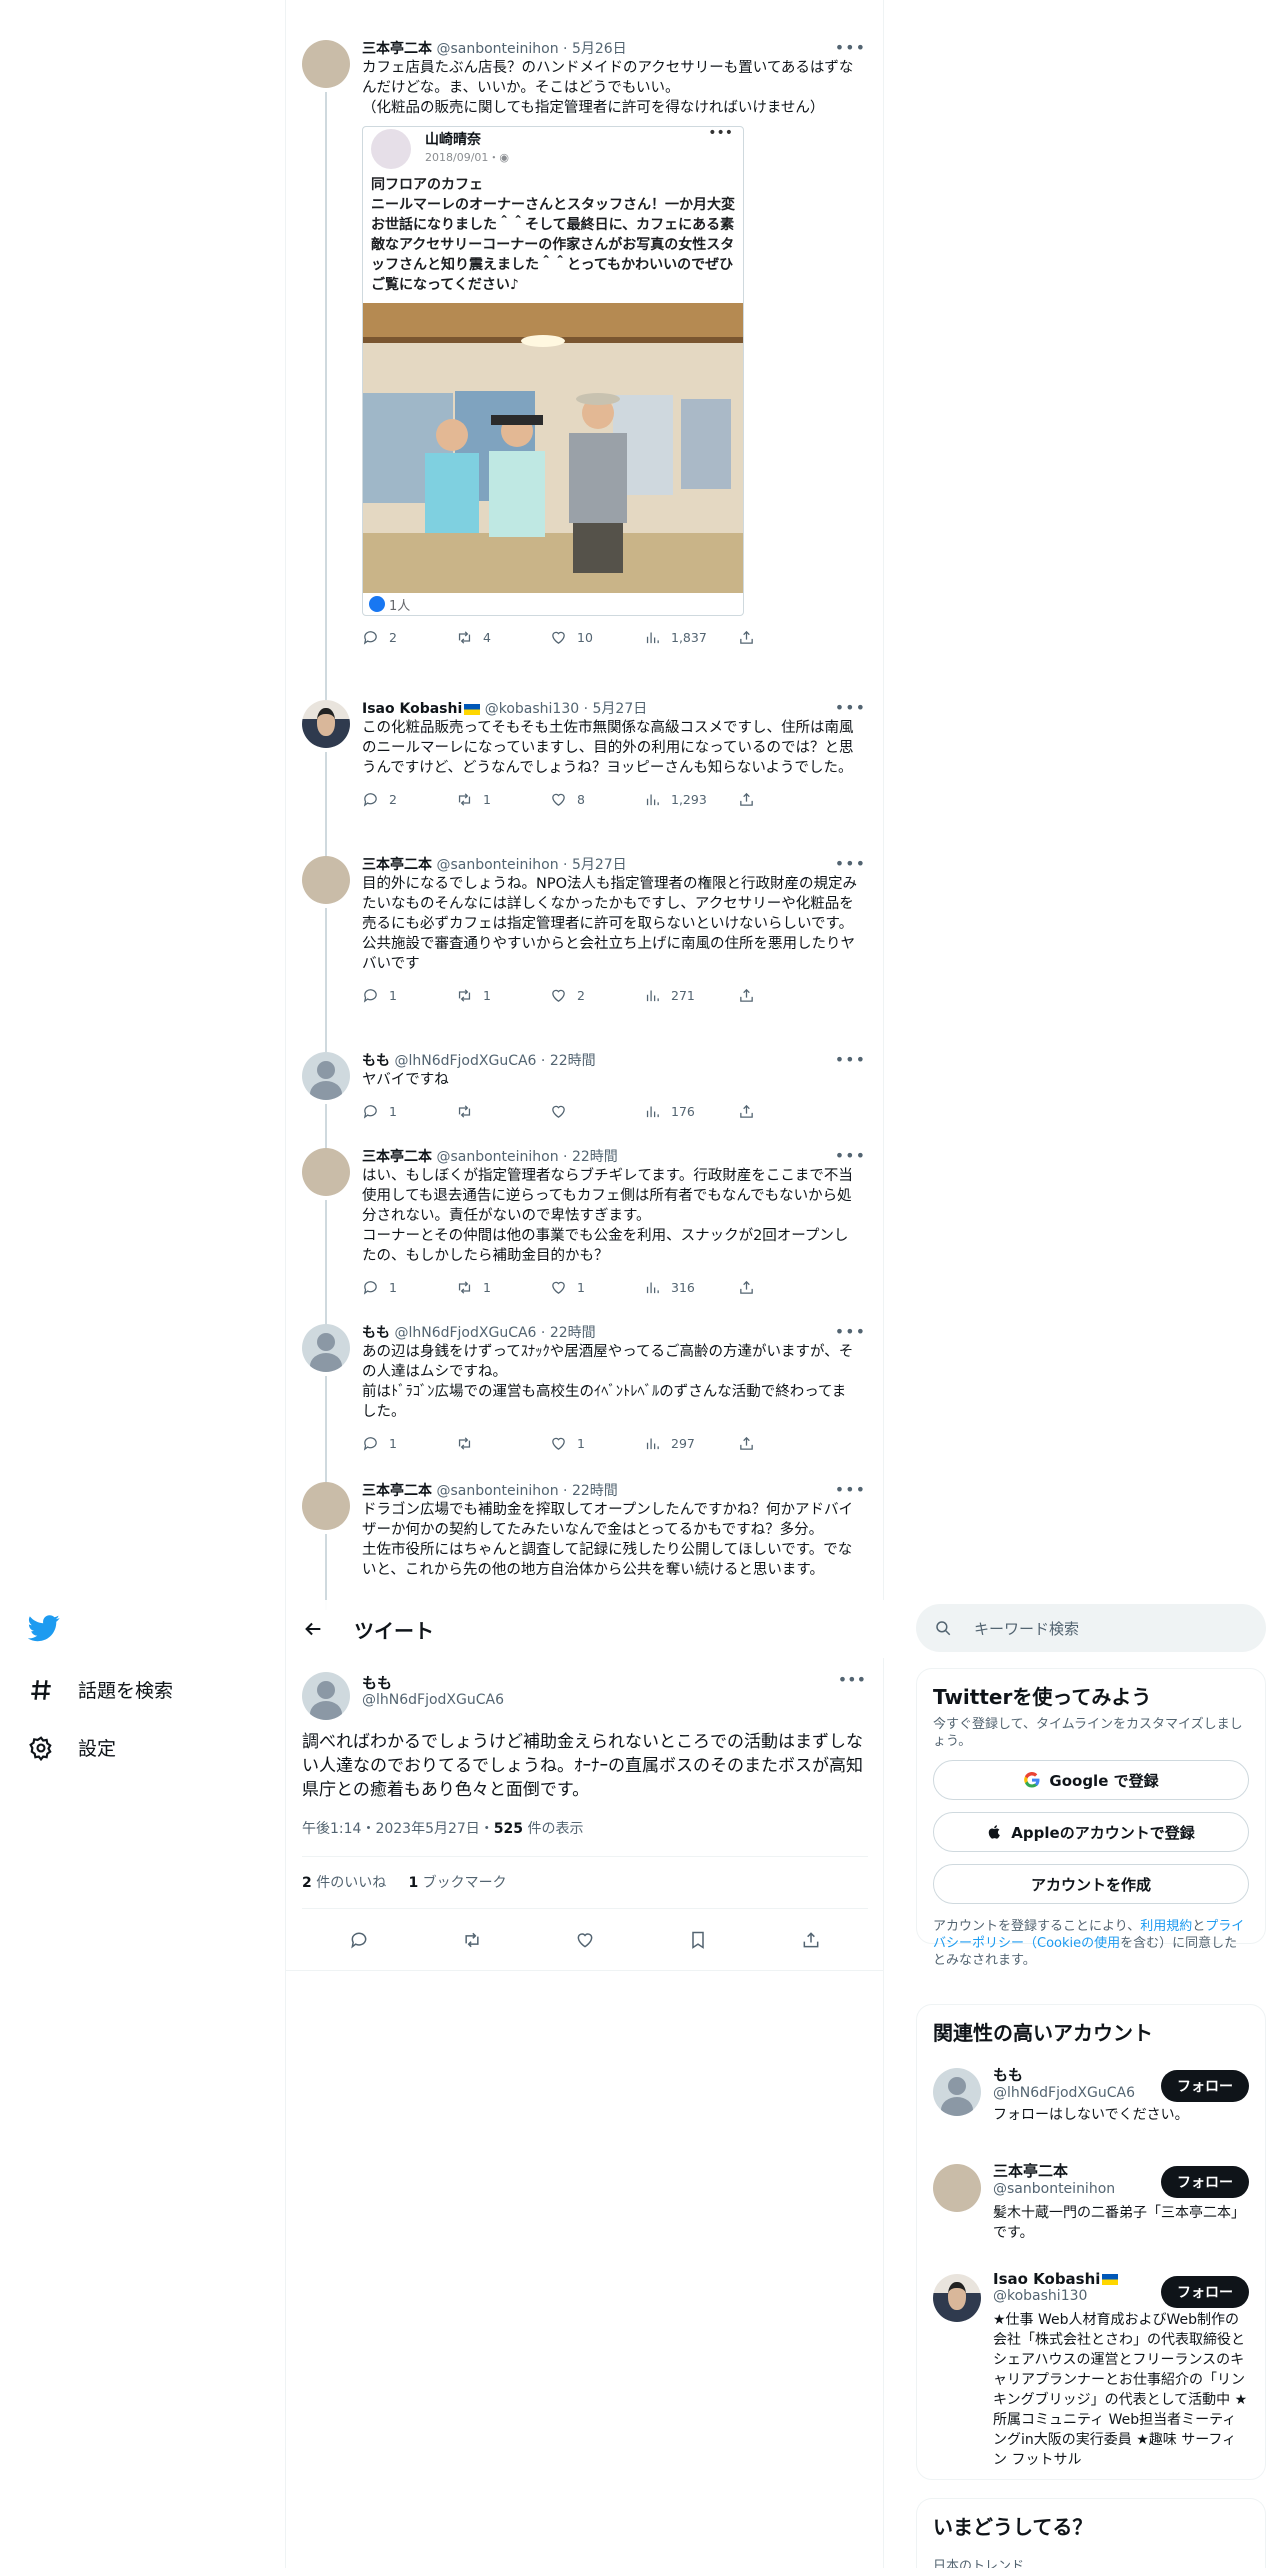 The height and width of the screenshot is (2568, 1284). I want to click on tweet-time: 5月26日, so click(599, 49).